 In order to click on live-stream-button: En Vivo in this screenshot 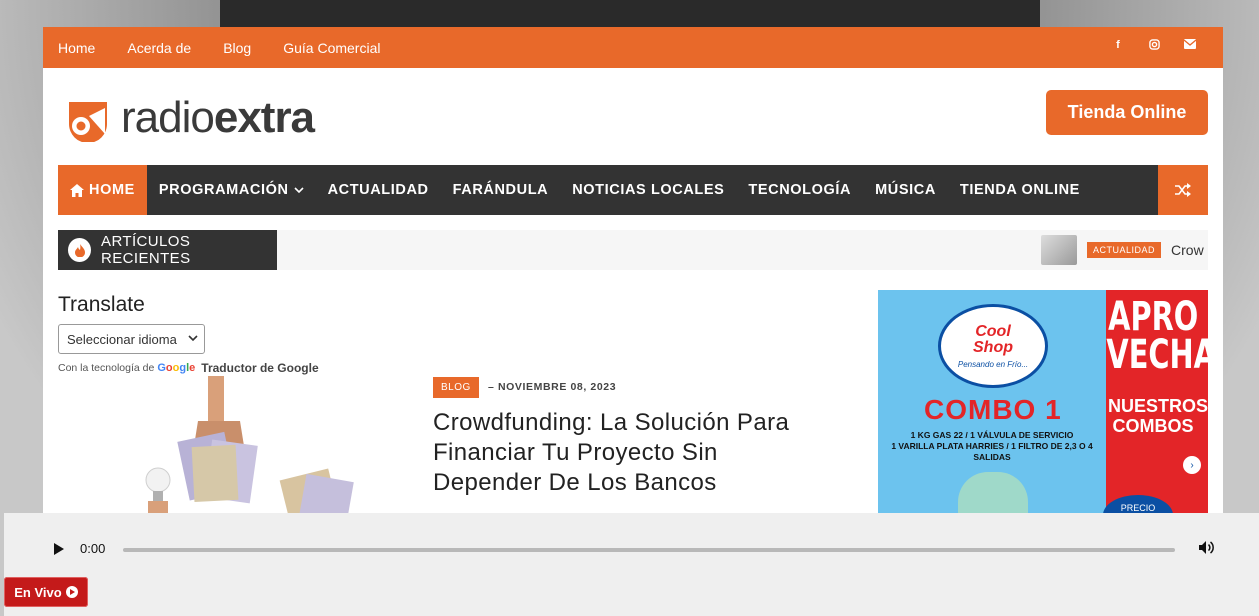, I will do `click(46, 592)`.